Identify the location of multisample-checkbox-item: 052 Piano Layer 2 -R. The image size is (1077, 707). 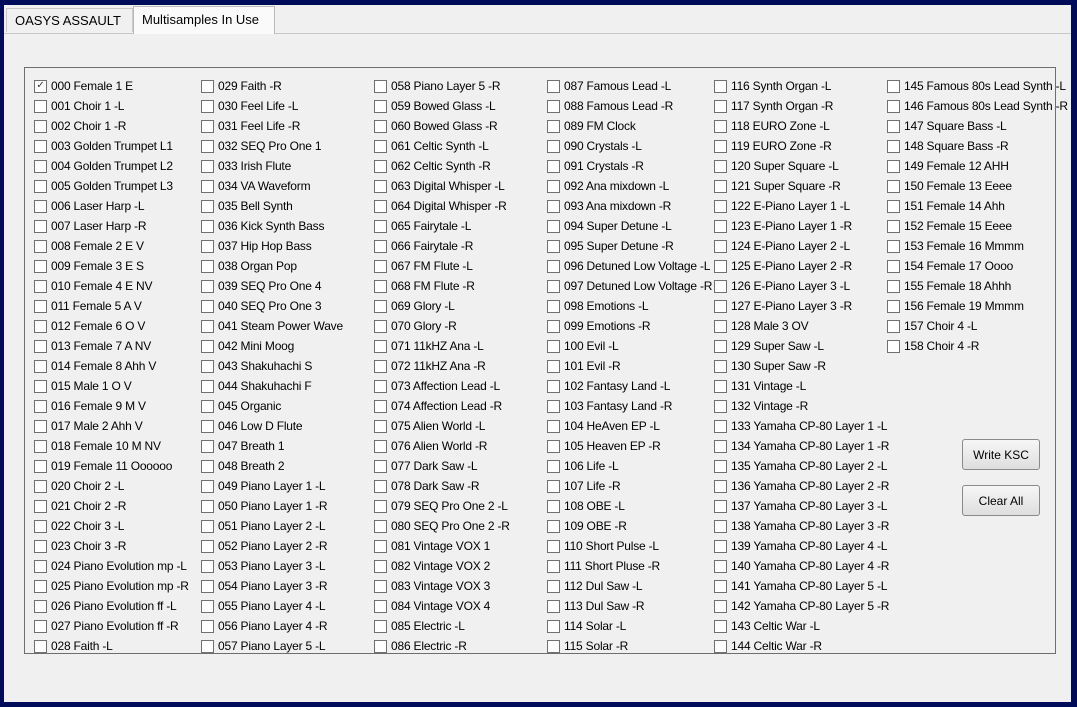
(272, 546).